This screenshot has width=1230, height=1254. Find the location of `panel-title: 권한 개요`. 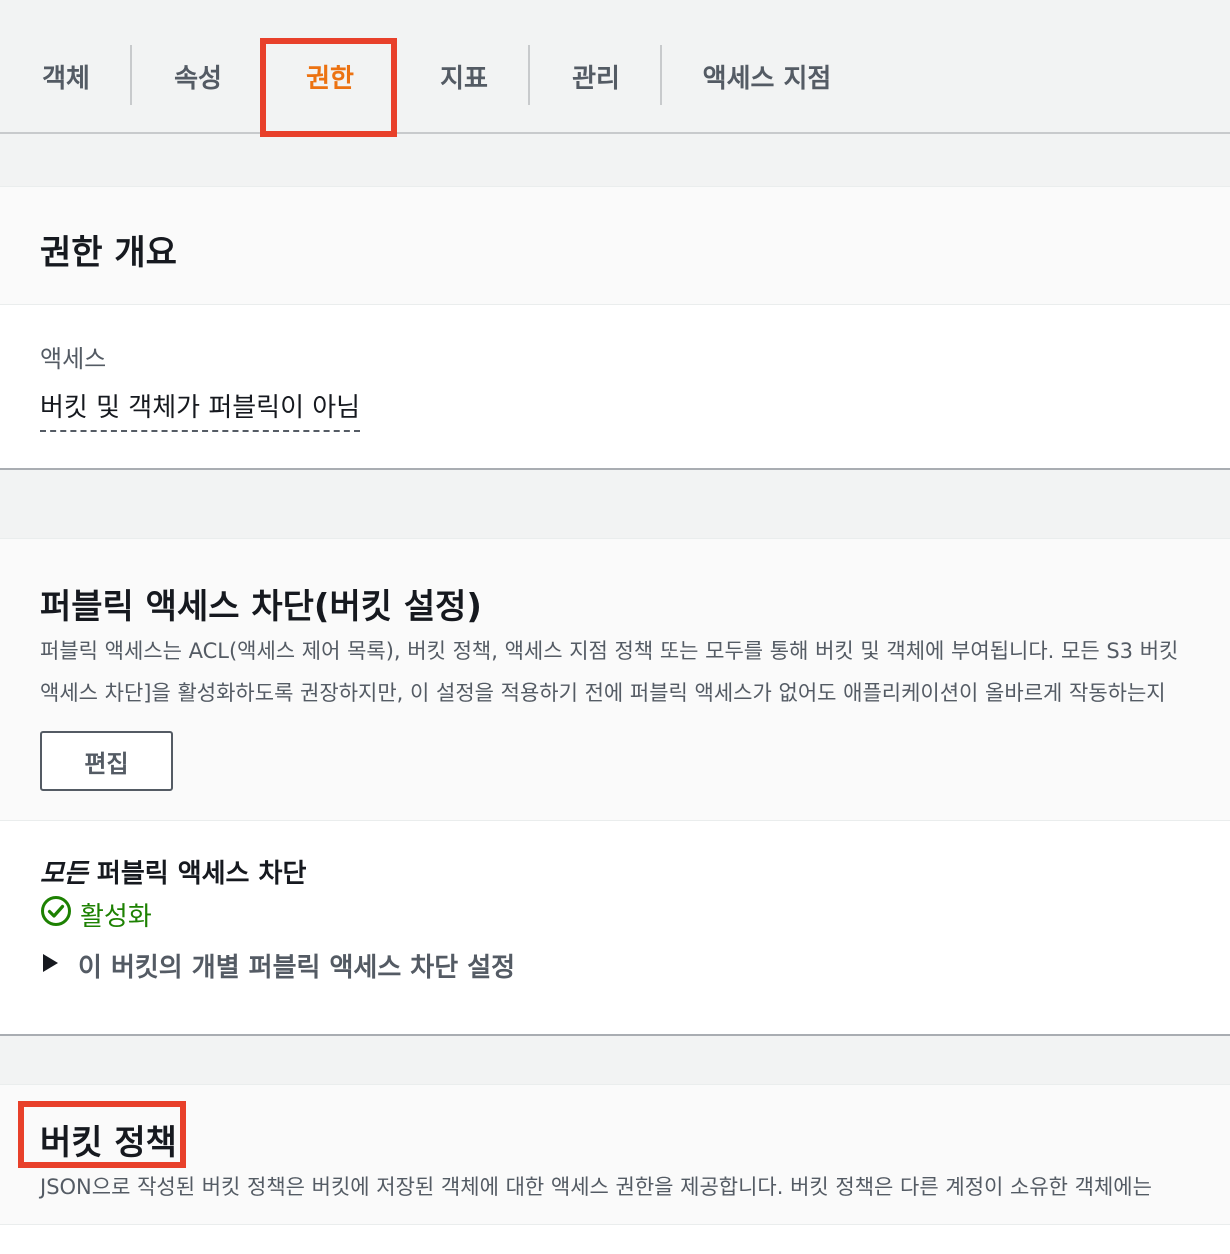

panel-title: 권한 개요 is located at coordinates (108, 253).